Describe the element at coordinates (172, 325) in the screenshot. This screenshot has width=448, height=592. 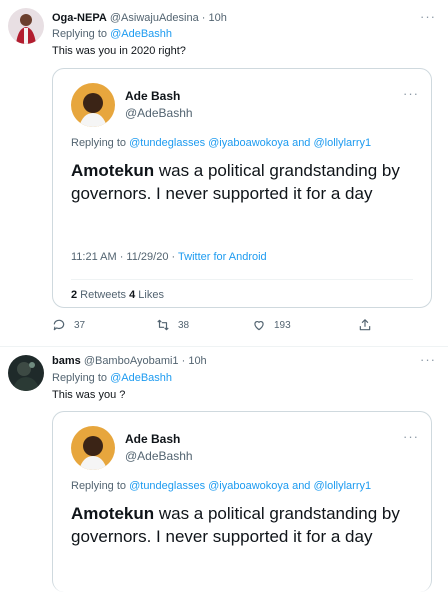
I see `retweet-button: 38` at that location.